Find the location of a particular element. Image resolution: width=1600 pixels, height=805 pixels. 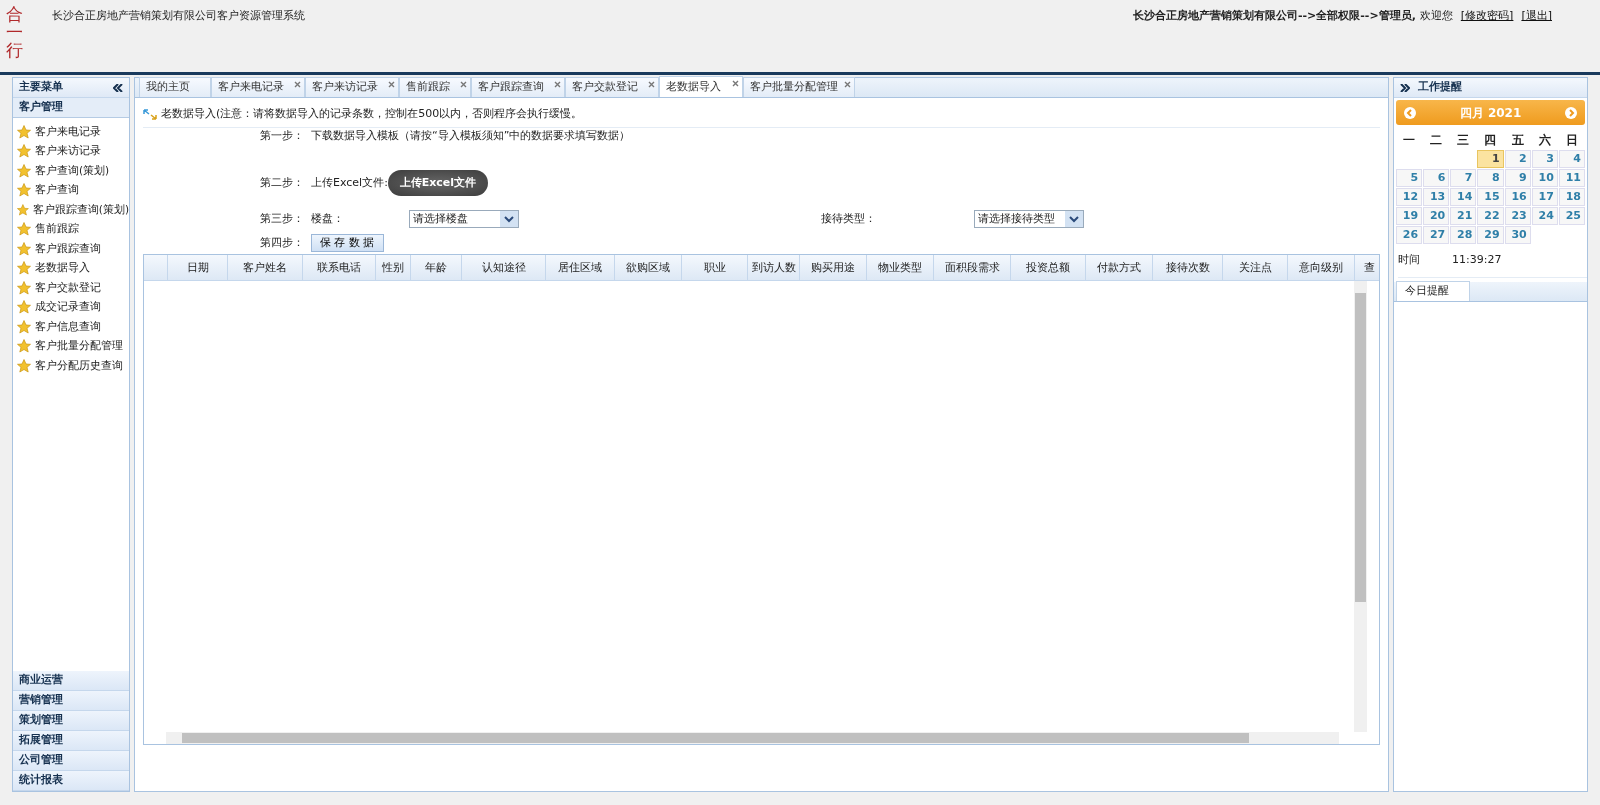

calendar-day: 28 is located at coordinates (1463, 235).